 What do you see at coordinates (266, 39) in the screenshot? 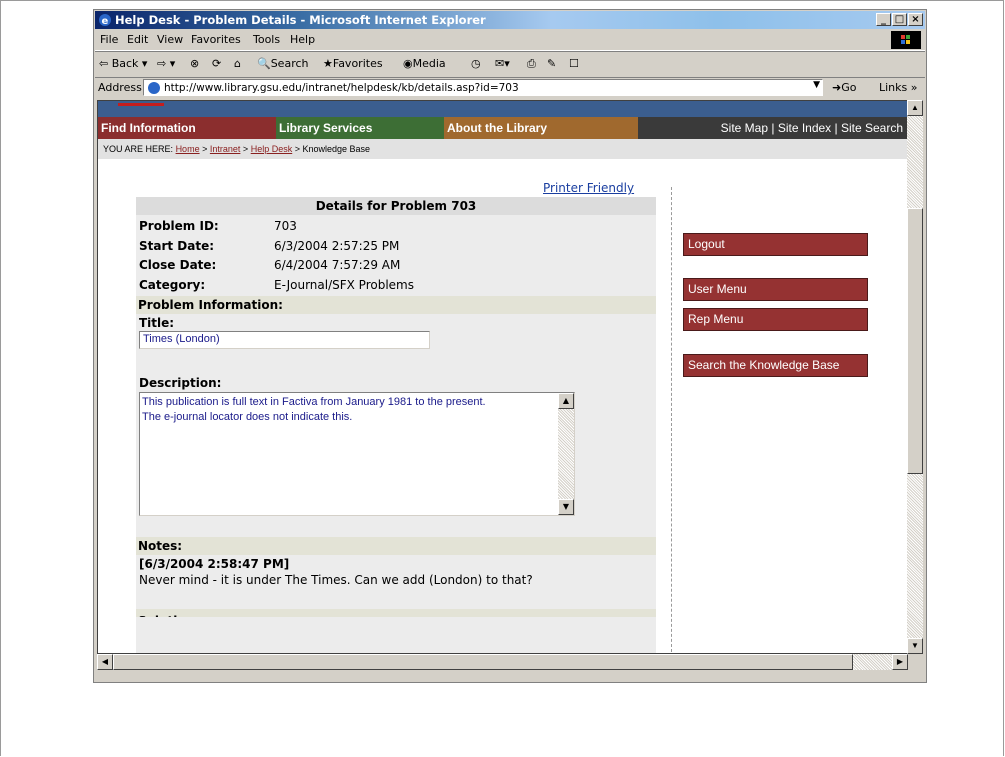
I see `menu-tools: Tools` at bounding box center [266, 39].